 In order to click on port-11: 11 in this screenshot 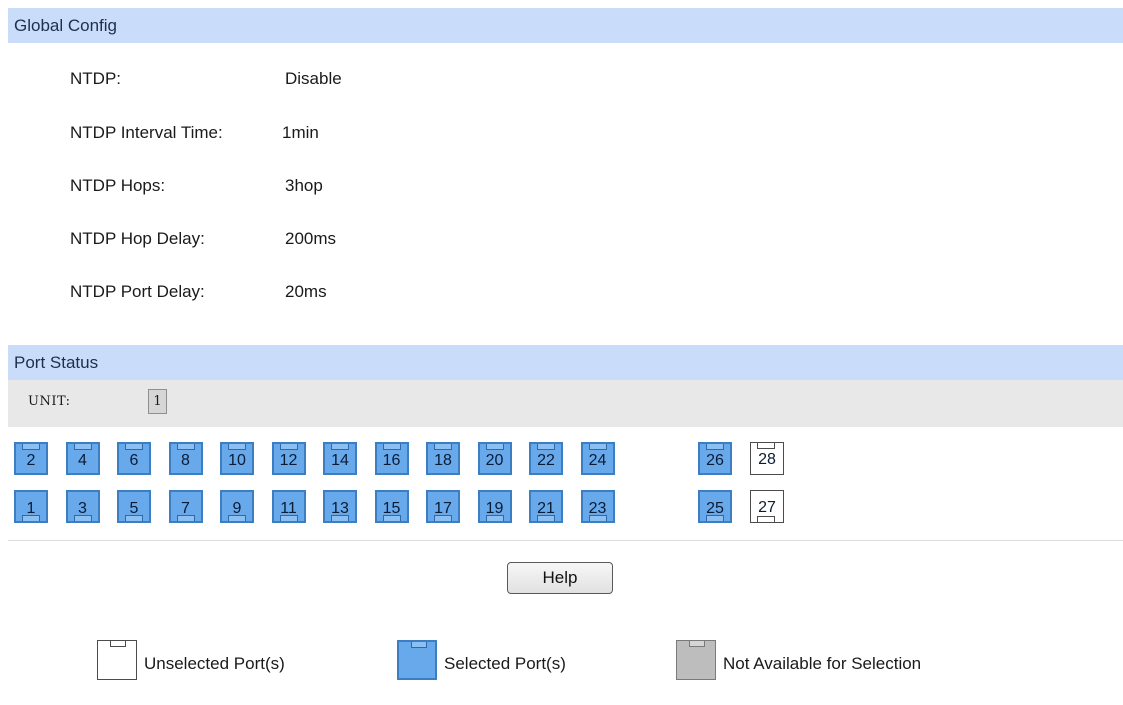, I will do `click(288, 506)`.